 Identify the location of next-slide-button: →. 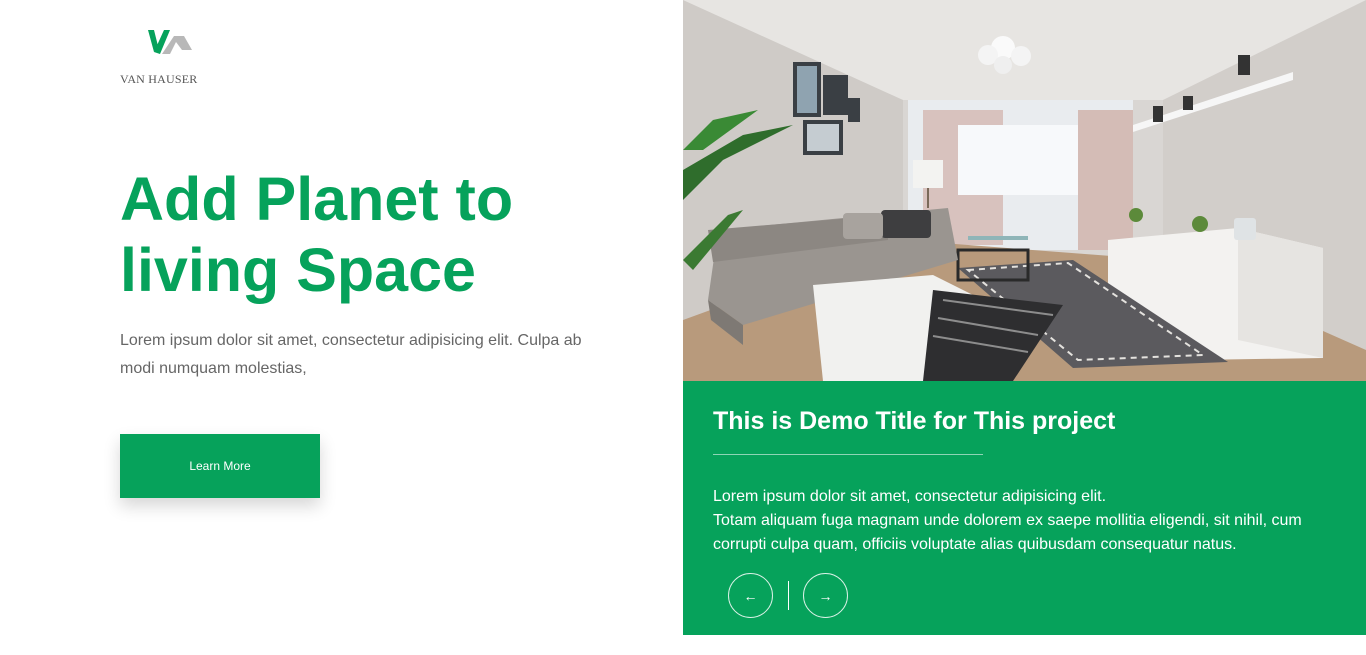
(825, 595).